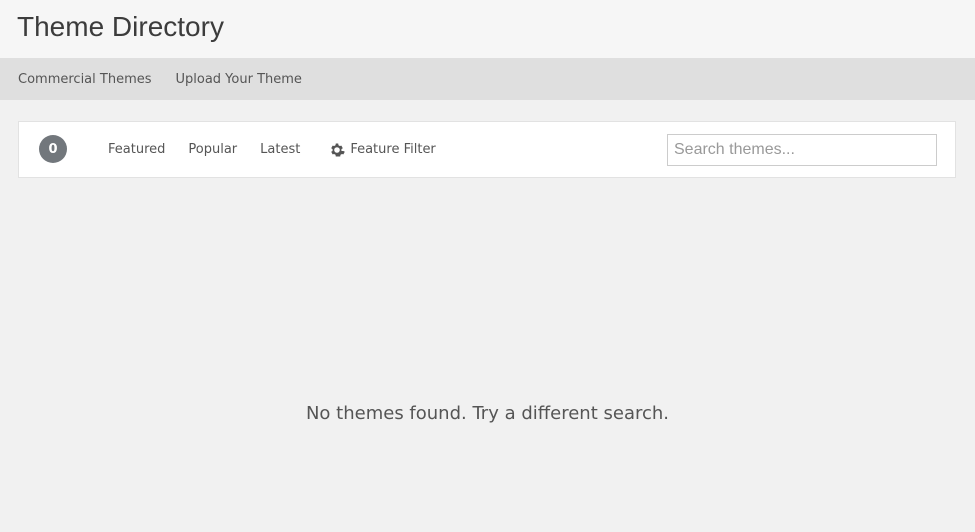 This screenshot has width=975, height=532. What do you see at coordinates (487, 79) in the screenshot?
I see `sub-navigation: Commercial Themes Upload Your Theme` at bounding box center [487, 79].